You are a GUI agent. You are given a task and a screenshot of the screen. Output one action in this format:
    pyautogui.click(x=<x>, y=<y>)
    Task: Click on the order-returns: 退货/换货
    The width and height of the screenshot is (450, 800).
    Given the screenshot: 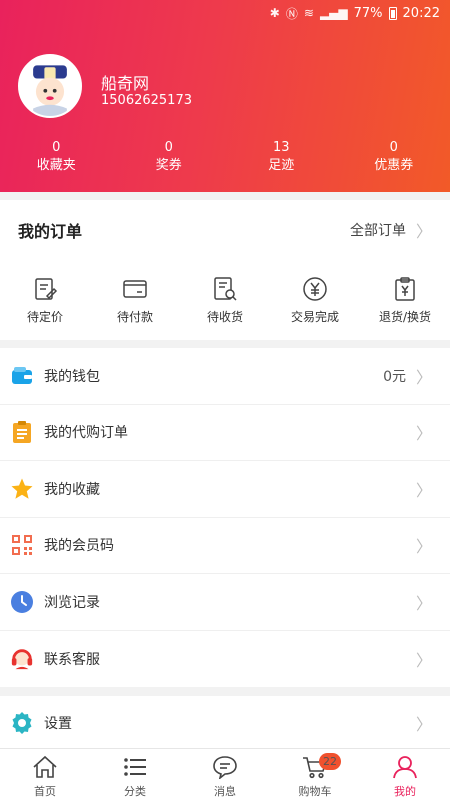 What is the action you would take?
    pyautogui.click(x=405, y=300)
    